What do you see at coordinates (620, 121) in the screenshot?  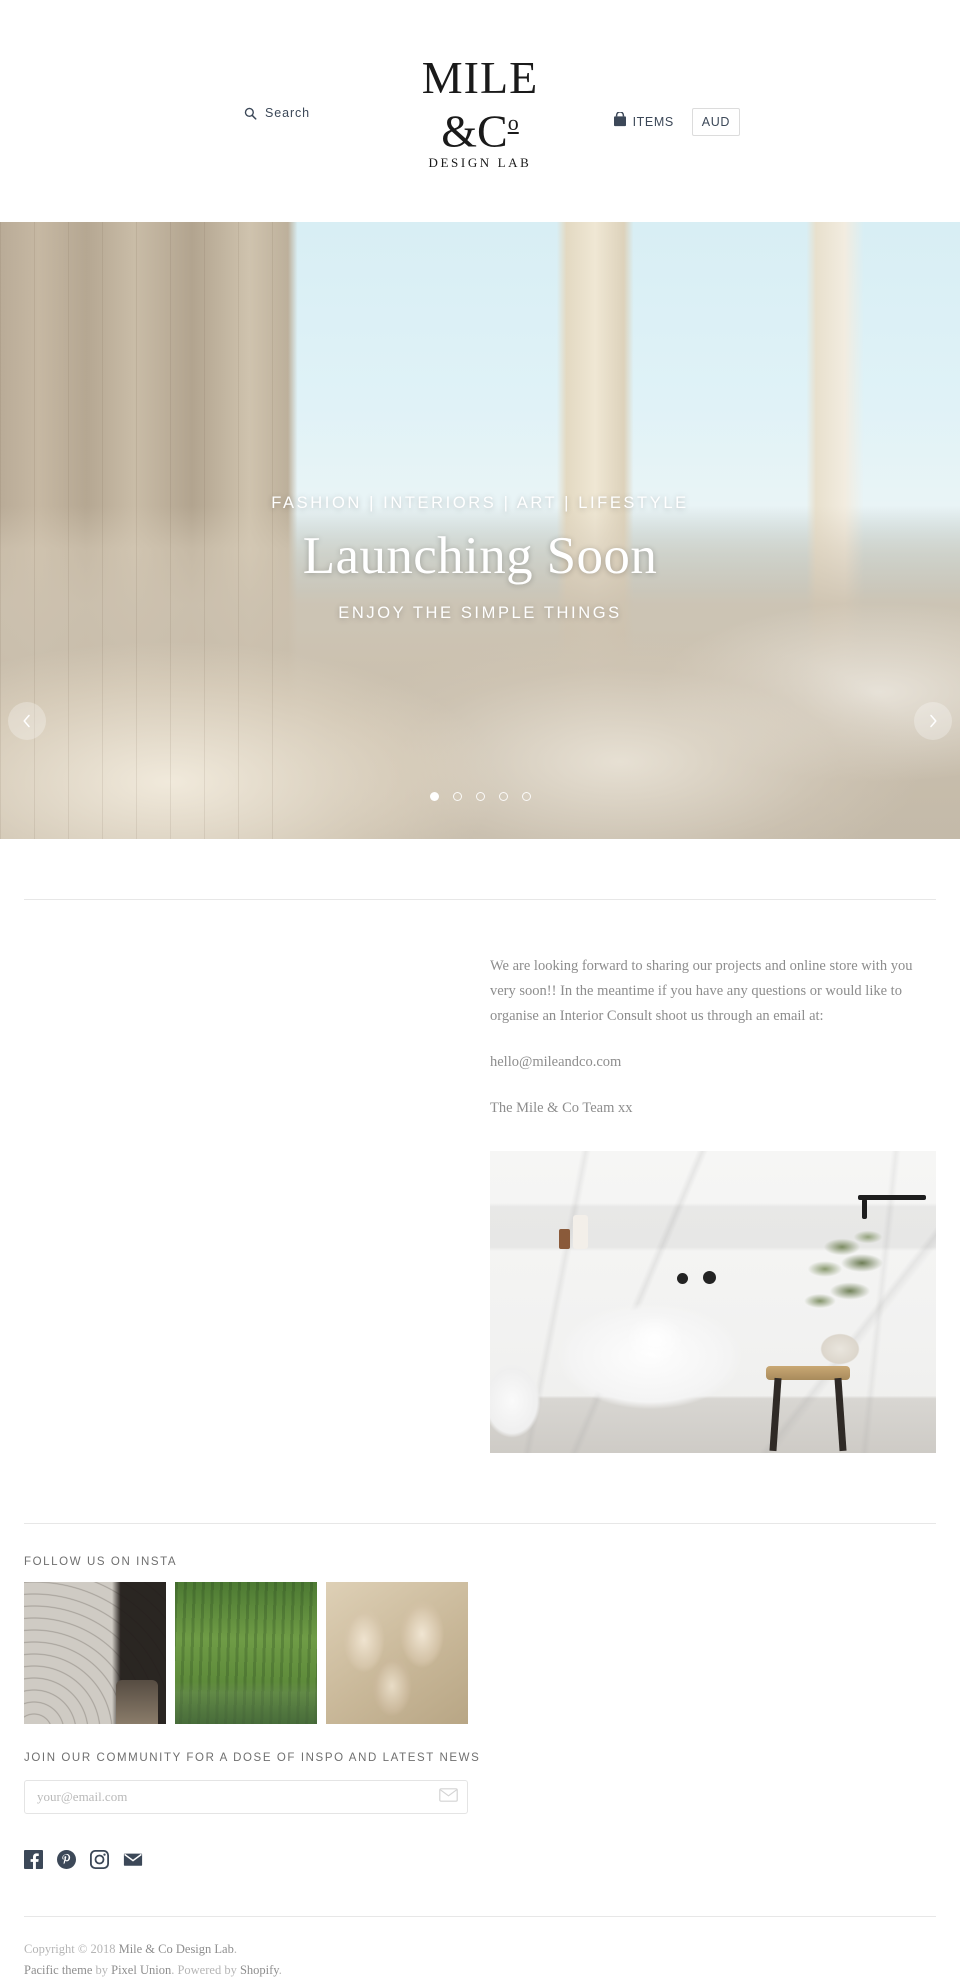 I see `shopping-bag-icon` at bounding box center [620, 121].